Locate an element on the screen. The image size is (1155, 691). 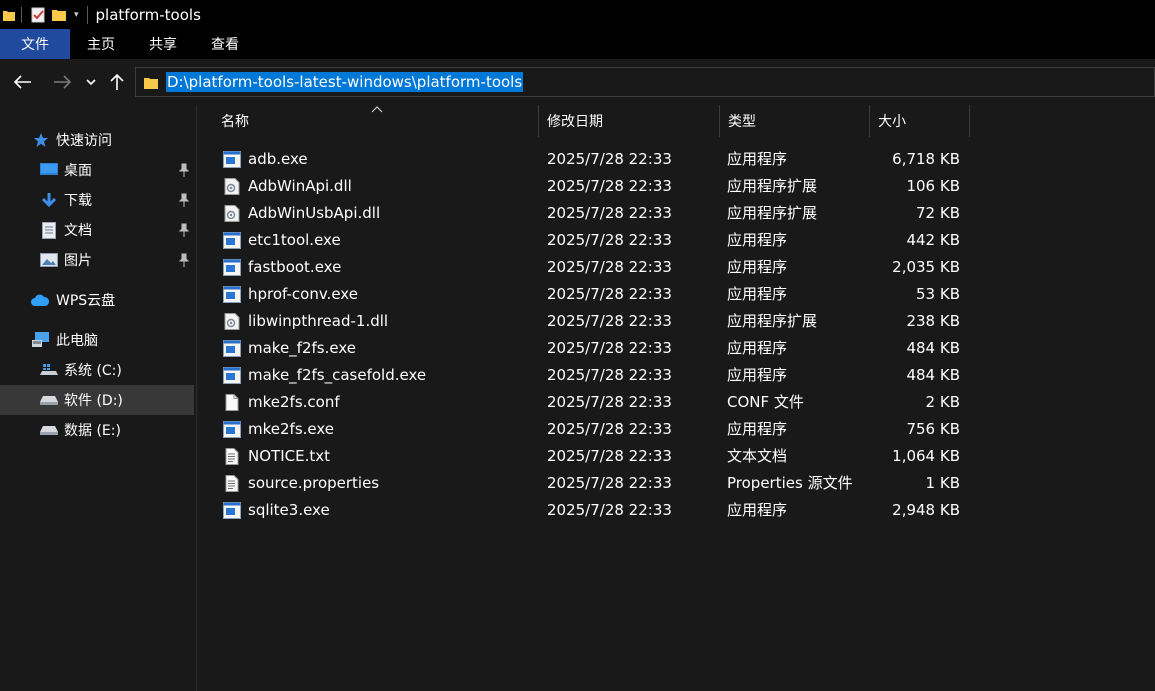
sidebar-item-desktop: 桌面 is located at coordinates (97, 170).